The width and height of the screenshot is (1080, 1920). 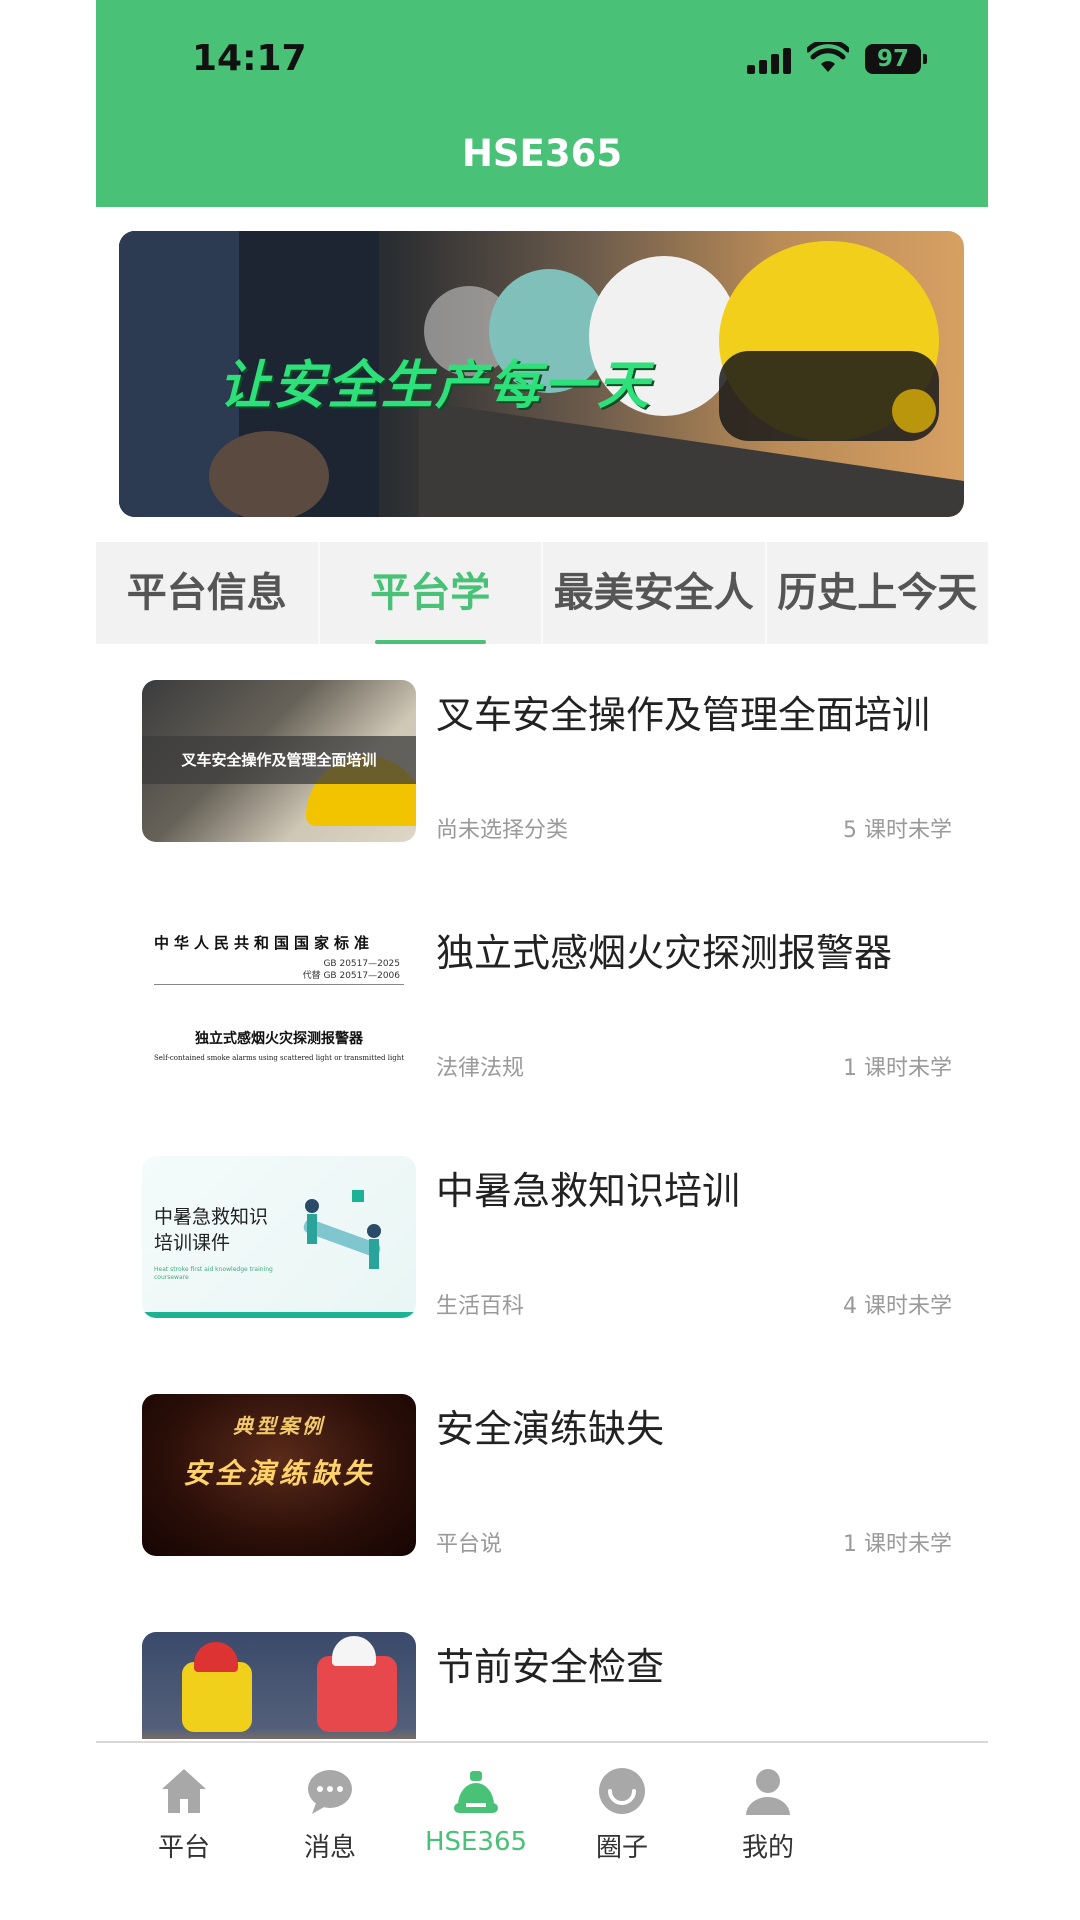 I want to click on home-icon, so click(x=184, y=1791).